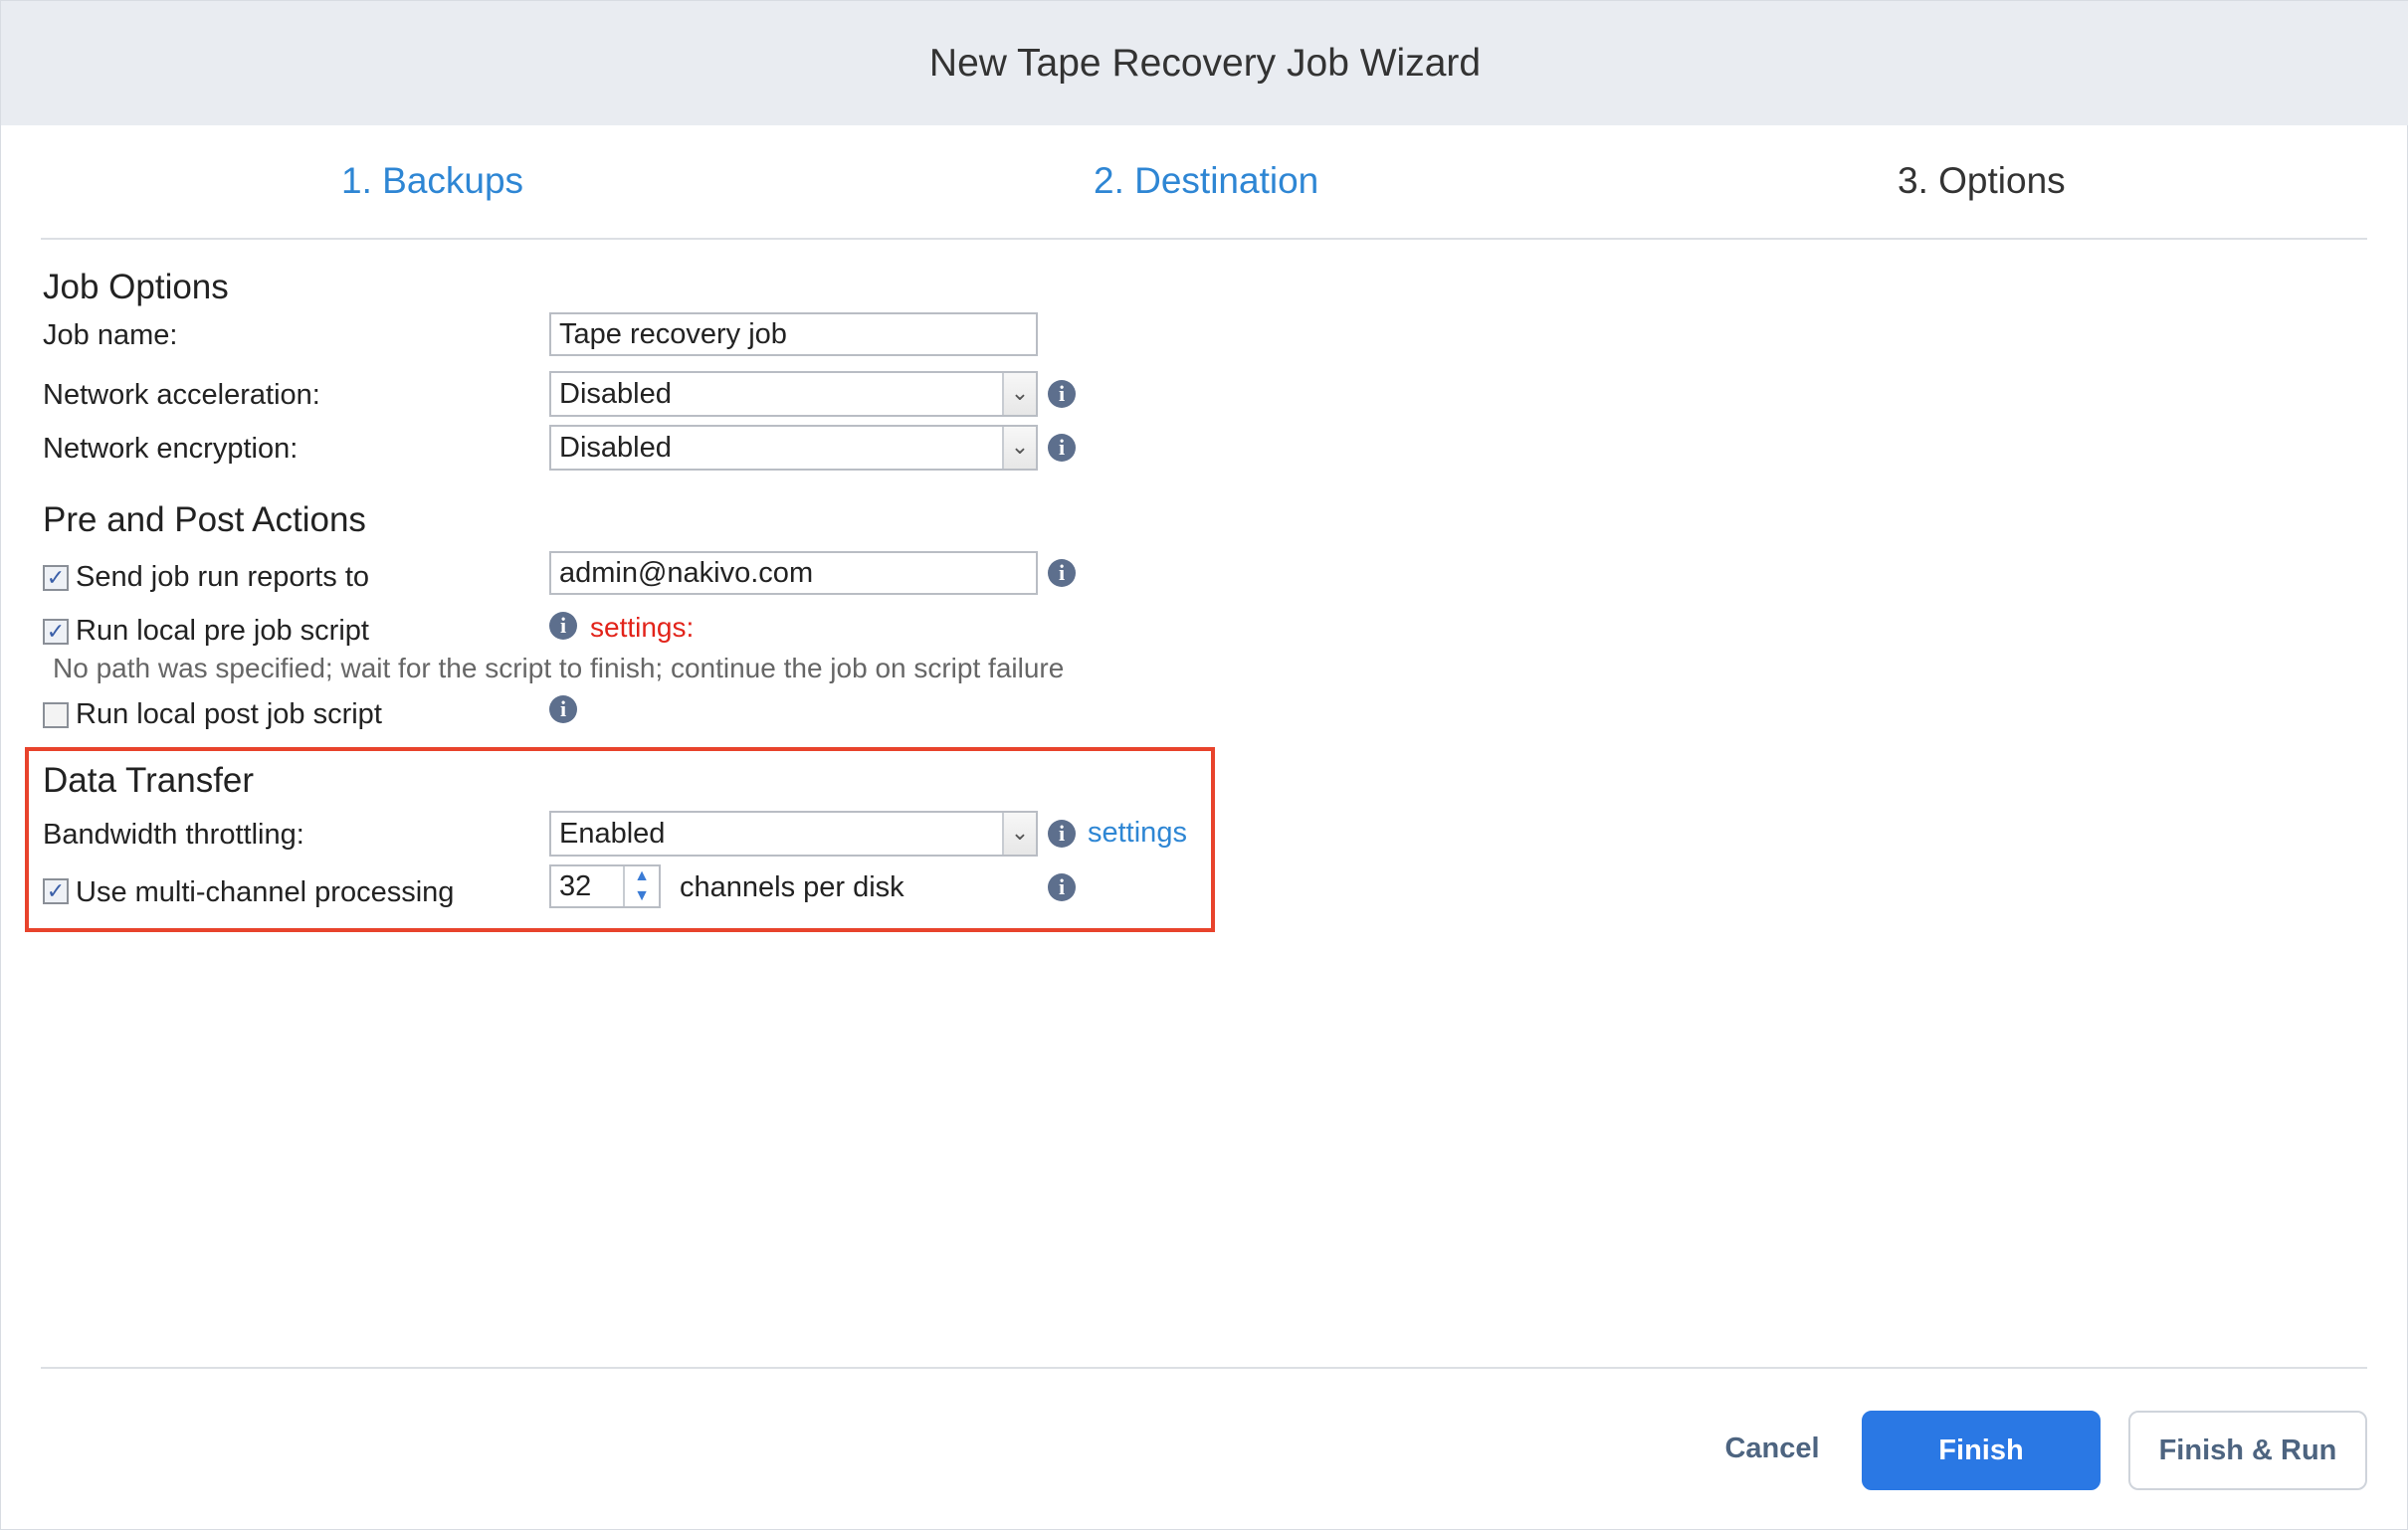 The image size is (2408, 1530). I want to click on cancel-button: Cancel, so click(1772, 1450).